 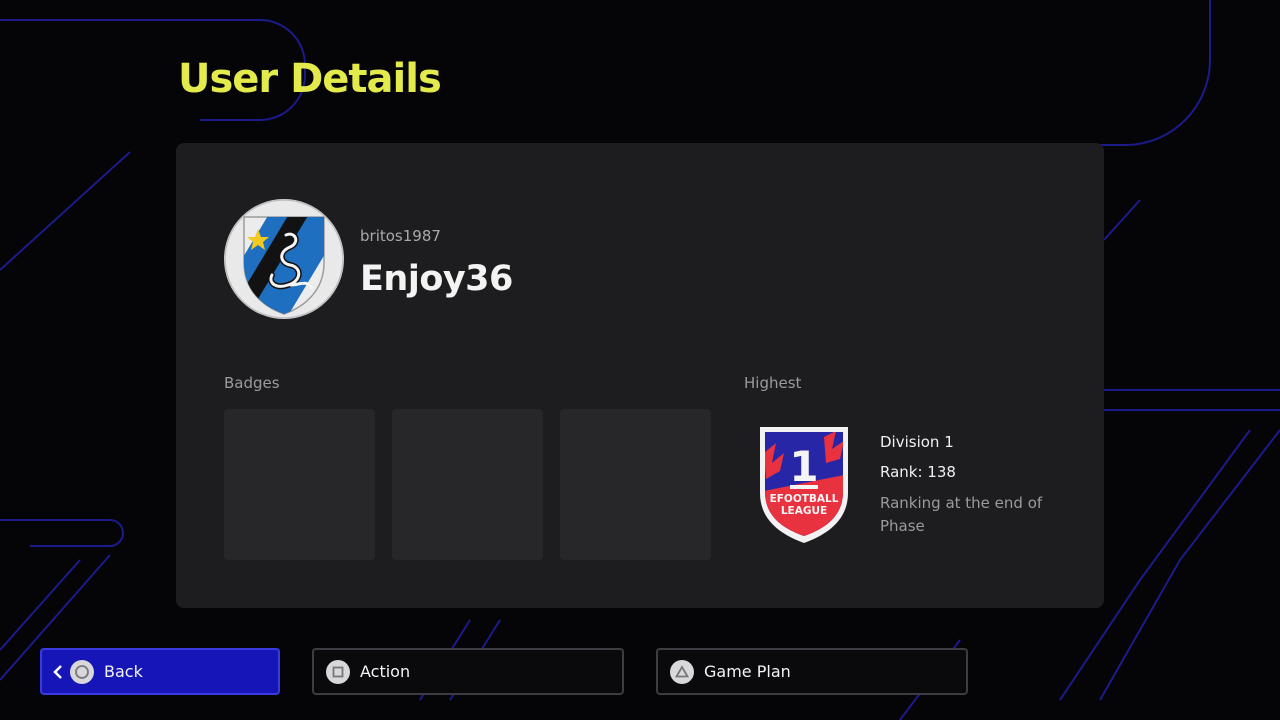 I want to click on circle-button-icon, so click(x=82, y=671).